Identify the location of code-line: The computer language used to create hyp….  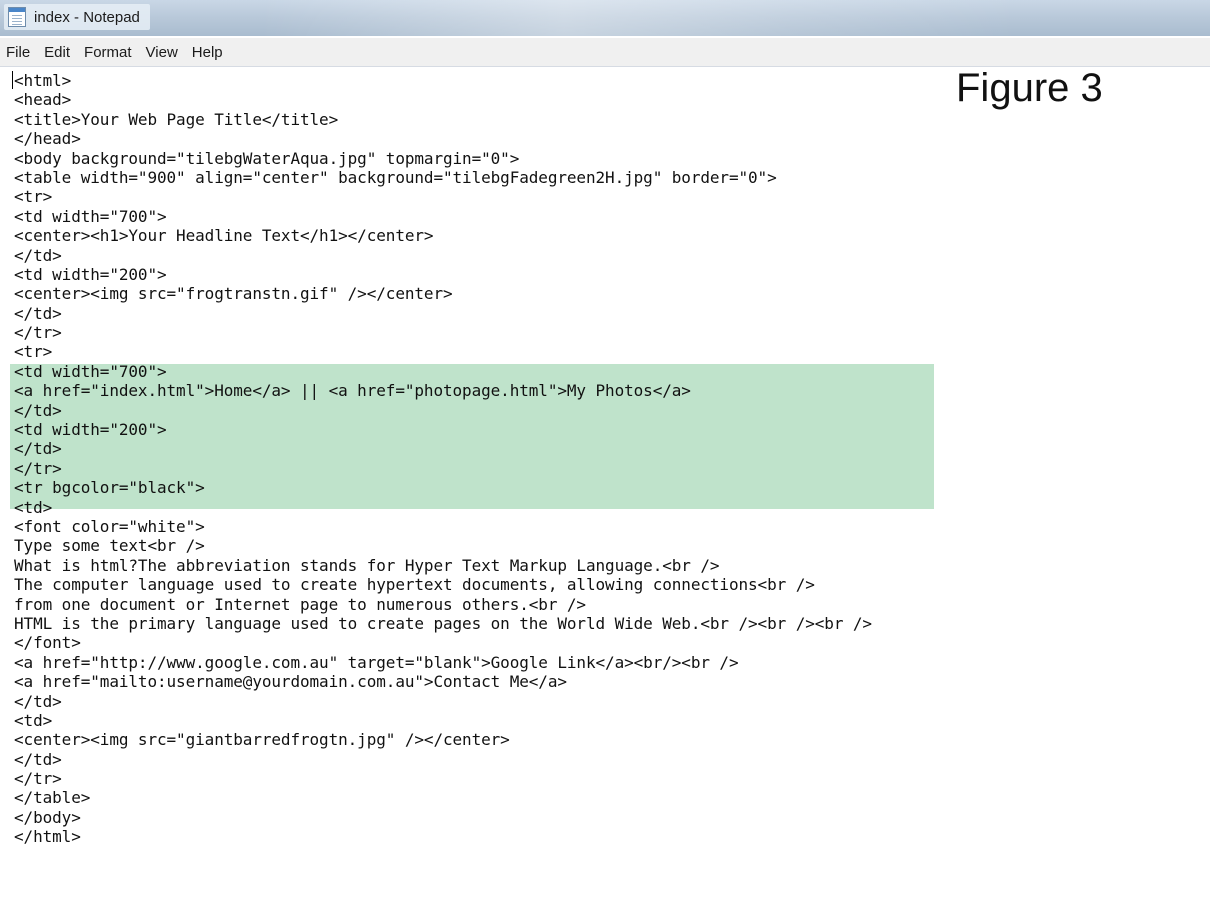
(443, 584).